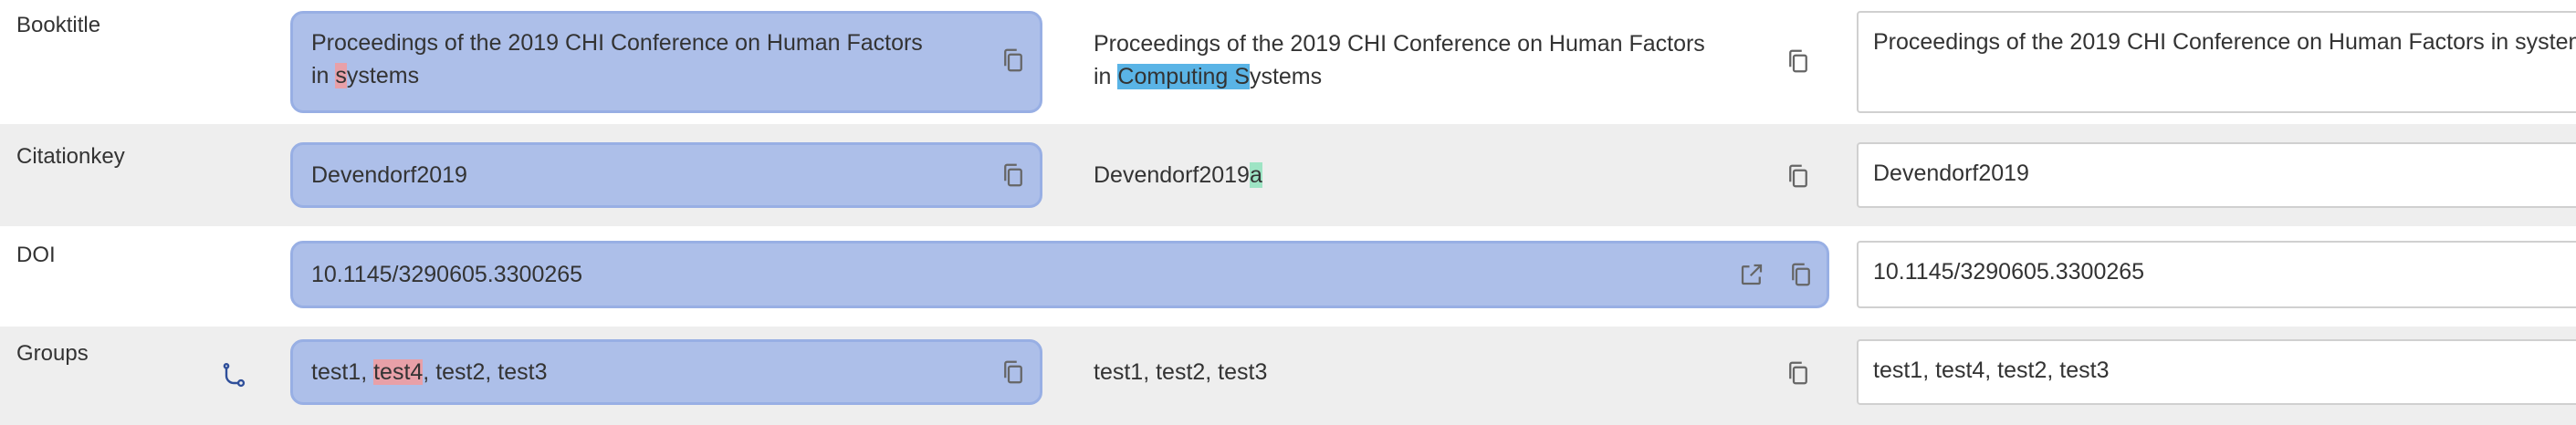  I want to click on merged-value-citationkey: Devendorf2019, so click(2216, 175).